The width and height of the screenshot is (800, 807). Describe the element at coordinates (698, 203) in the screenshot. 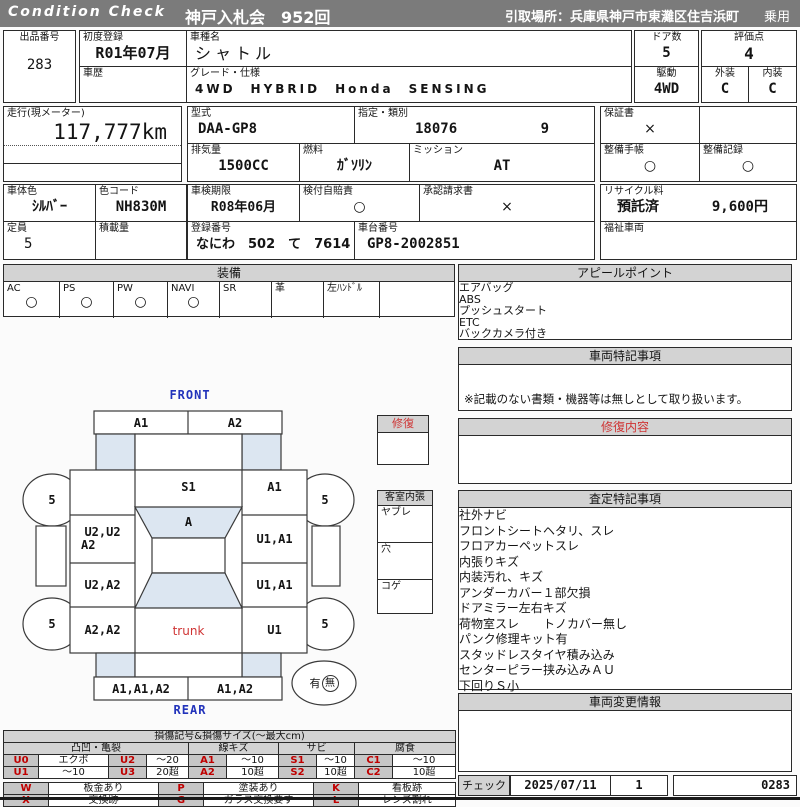

I see `recycle-fee-cell: リサイクル料 預託済 9,600円` at that location.